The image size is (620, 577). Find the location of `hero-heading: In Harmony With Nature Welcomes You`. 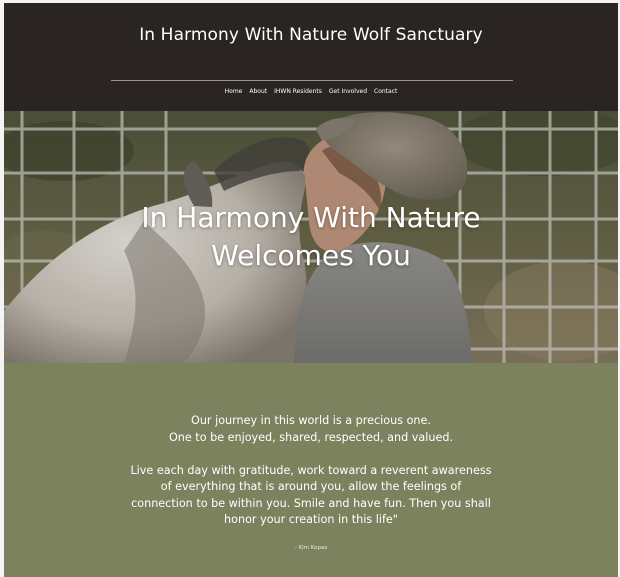

hero-heading: In Harmony With Nature Welcomes You is located at coordinates (311, 237).